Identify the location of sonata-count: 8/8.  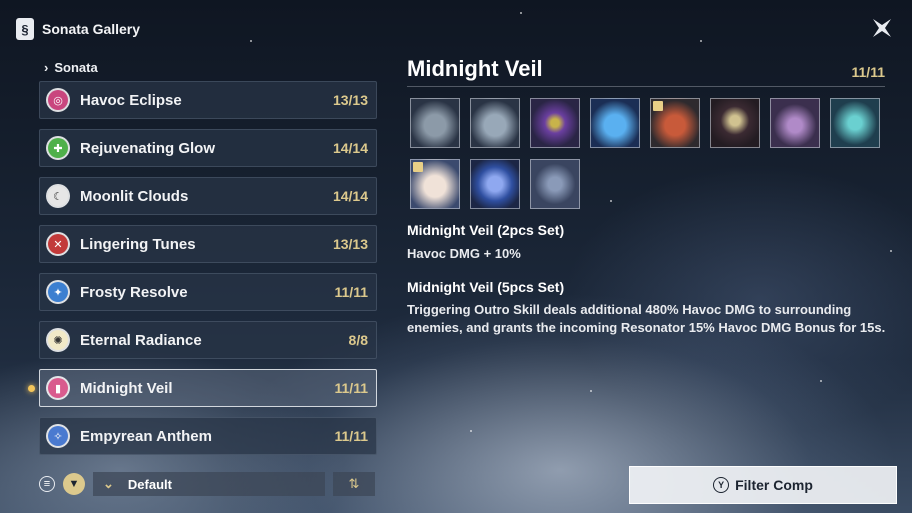
(358, 340).